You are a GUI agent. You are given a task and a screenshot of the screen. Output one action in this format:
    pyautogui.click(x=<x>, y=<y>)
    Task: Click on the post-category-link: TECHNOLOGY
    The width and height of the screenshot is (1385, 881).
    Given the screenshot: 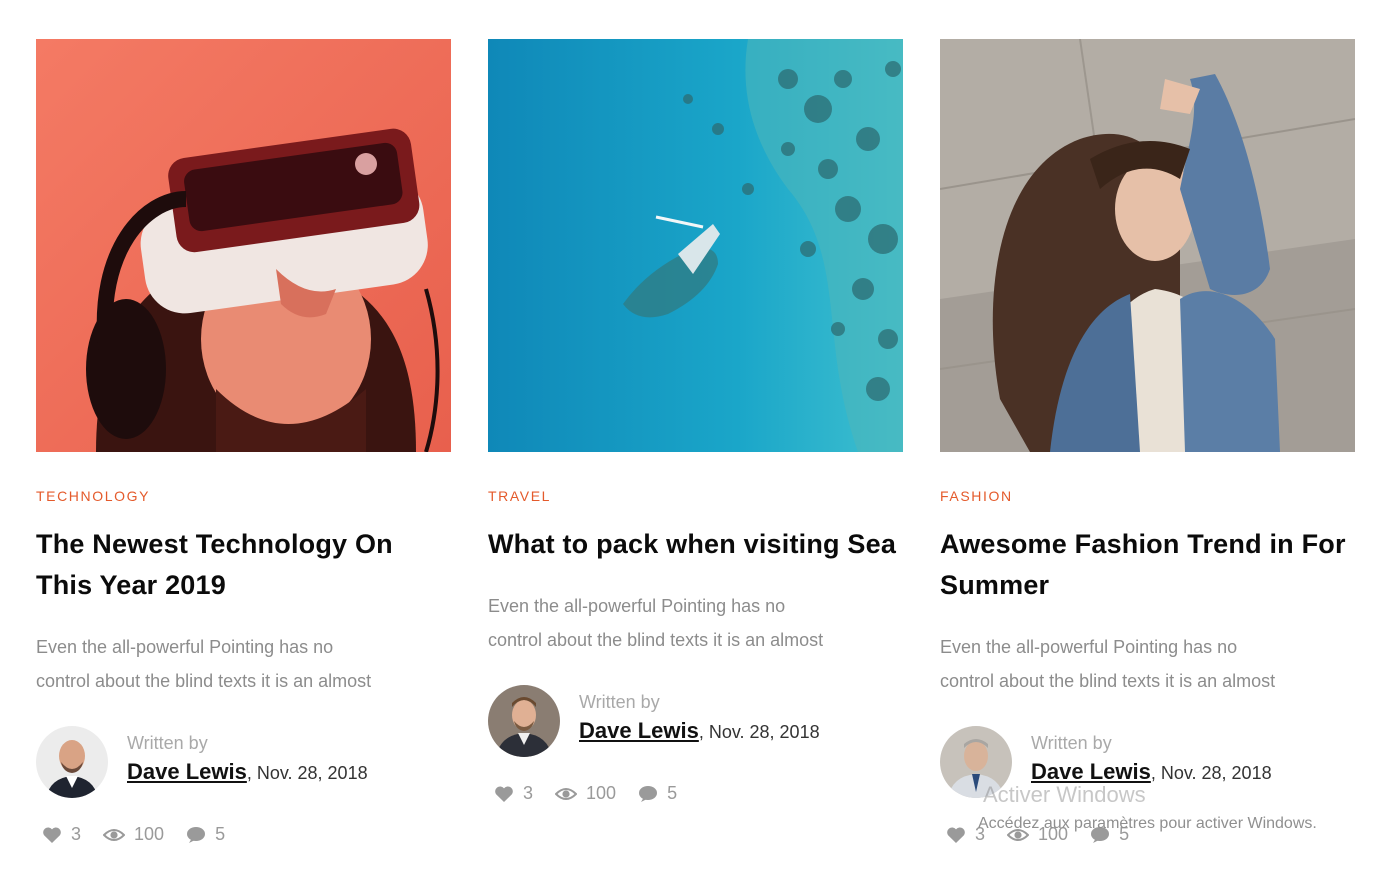 What is the action you would take?
    pyautogui.click(x=93, y=496)
    